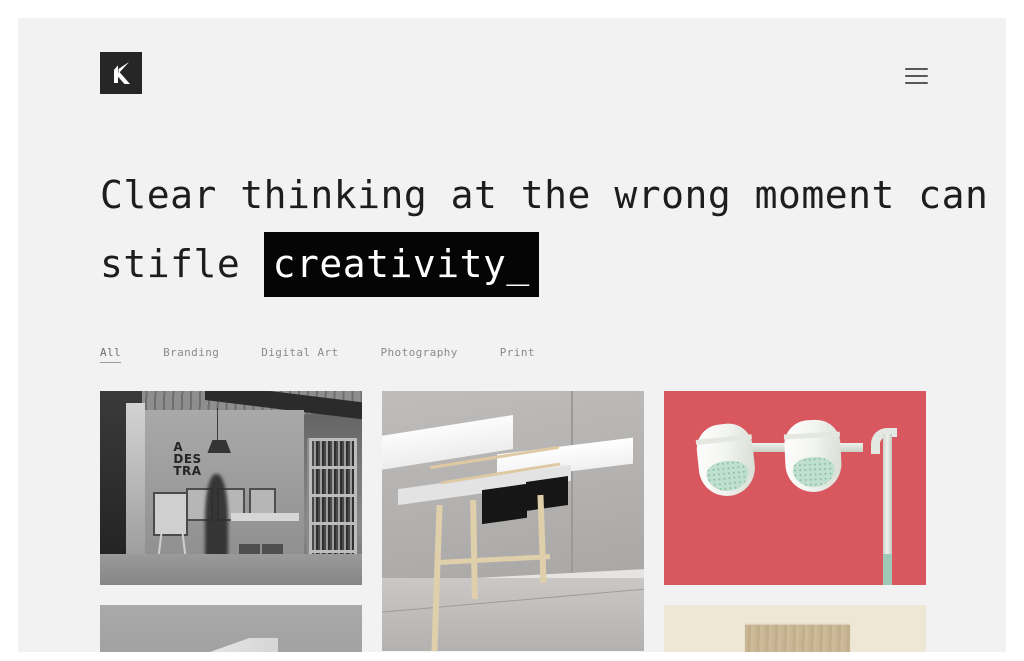 Image resolution: width=1024 pixels, height=661 pixels. I want to click on gallery-column-1: A DES TRA, so click(231, 521).